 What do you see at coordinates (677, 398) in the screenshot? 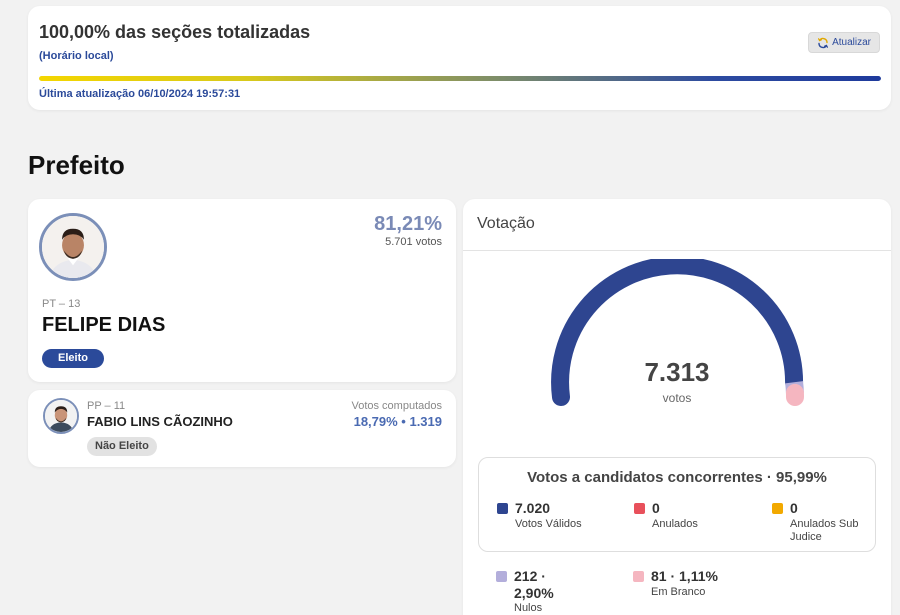
I see `gauge-total-label: votos` at bounding box center [677, 398].